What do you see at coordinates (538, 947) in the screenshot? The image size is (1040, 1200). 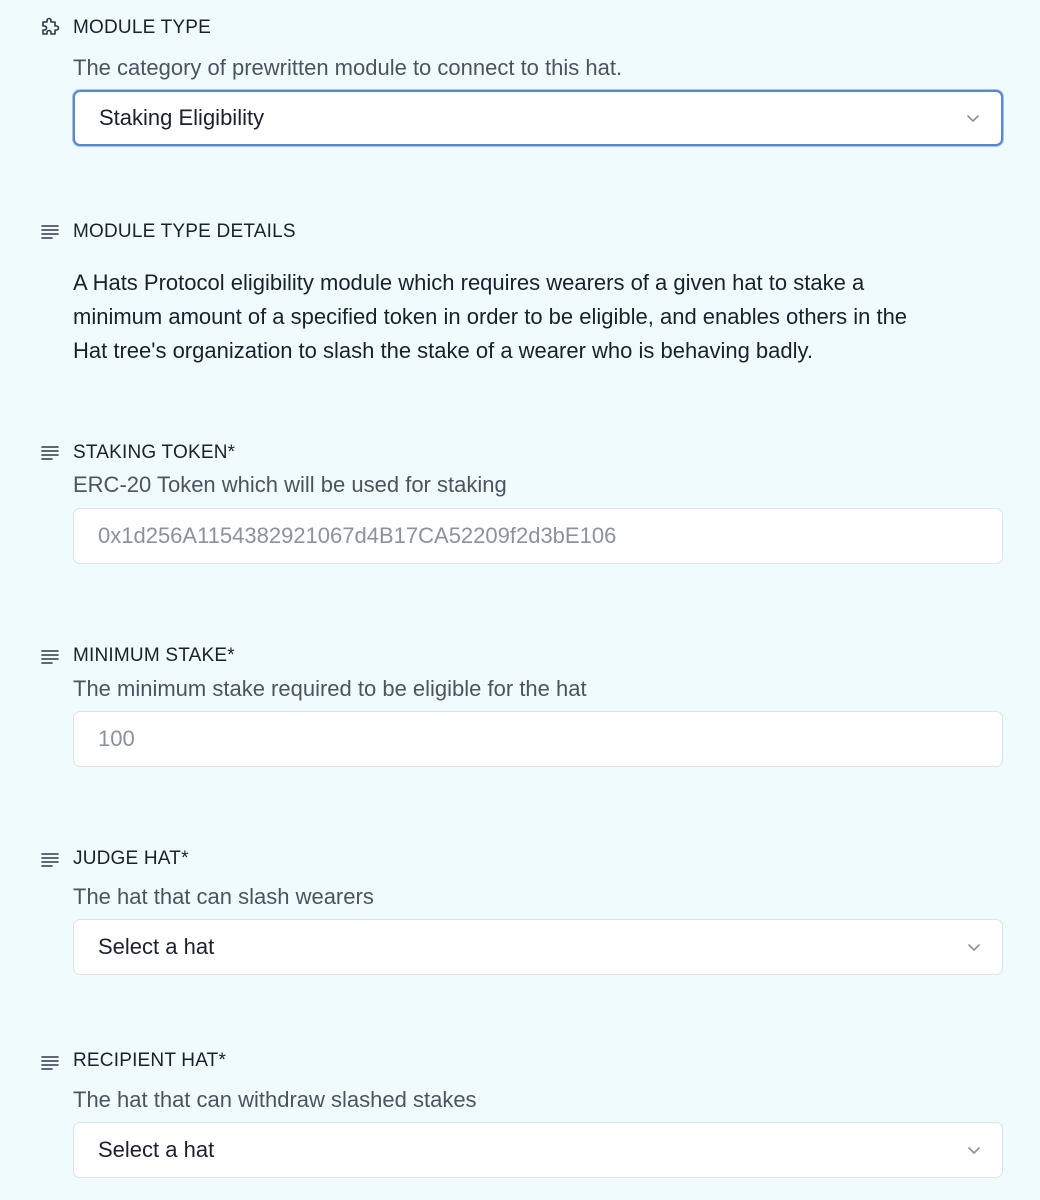 I see `judge-hat-select: Select a hat` at bounding box center [538, 947].